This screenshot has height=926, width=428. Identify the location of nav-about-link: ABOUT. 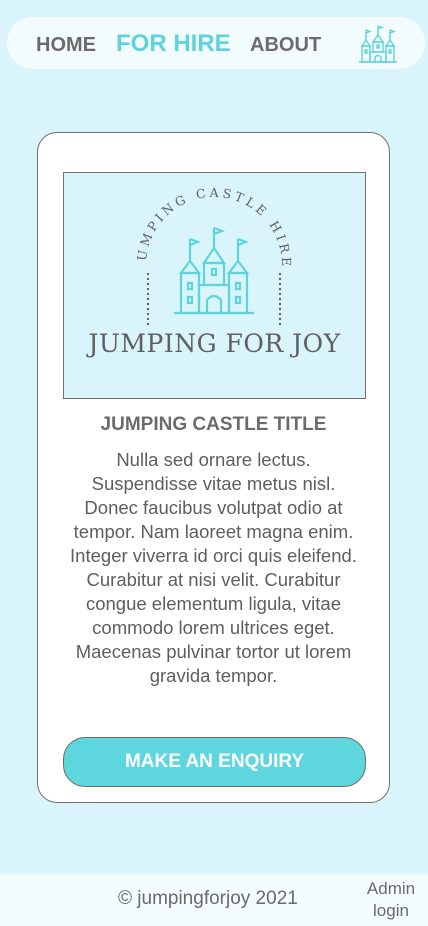
(285, 43).